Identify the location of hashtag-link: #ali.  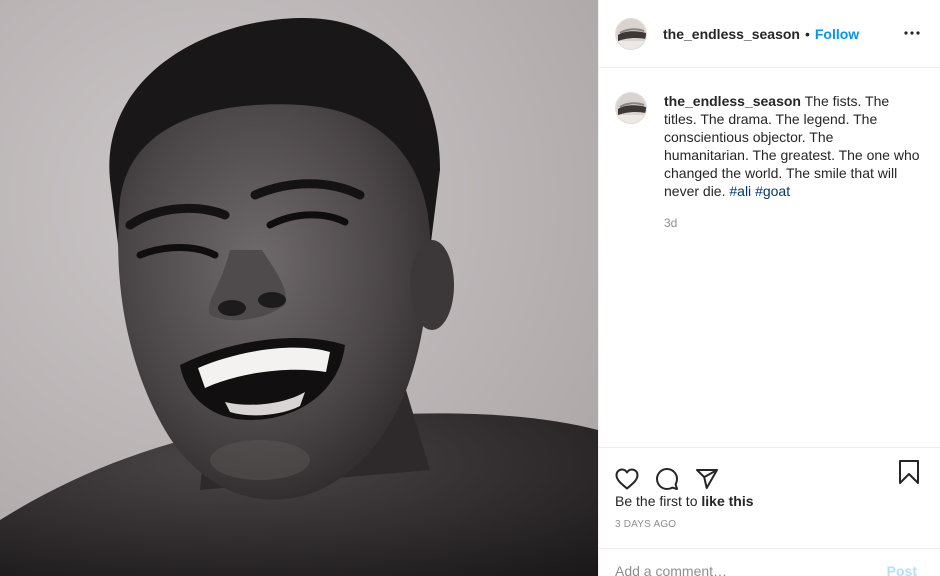
(740, 191).